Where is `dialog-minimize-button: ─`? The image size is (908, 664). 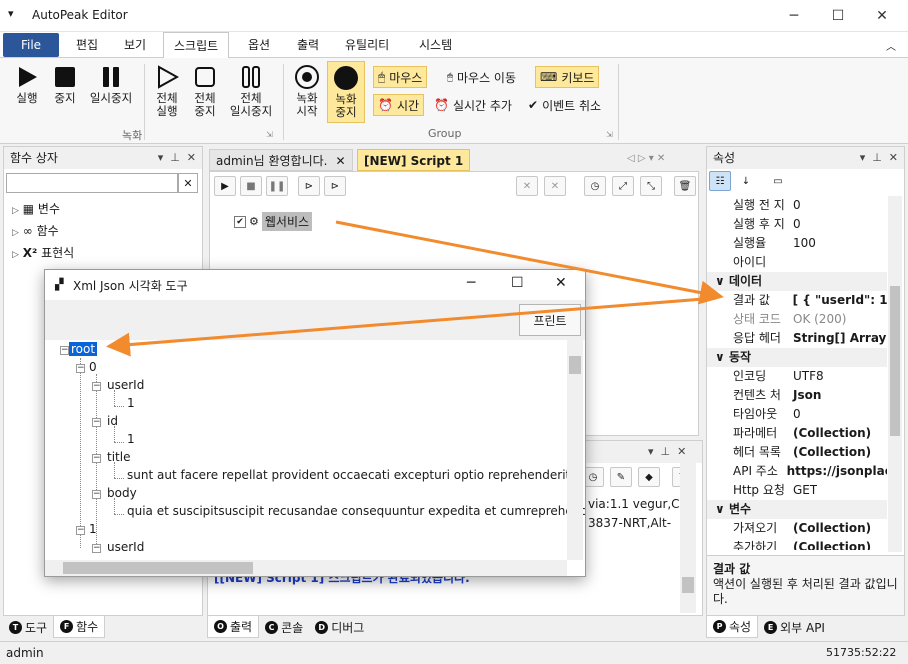 dialog-minimize-button: ─ is located at coordinates (471, 283).